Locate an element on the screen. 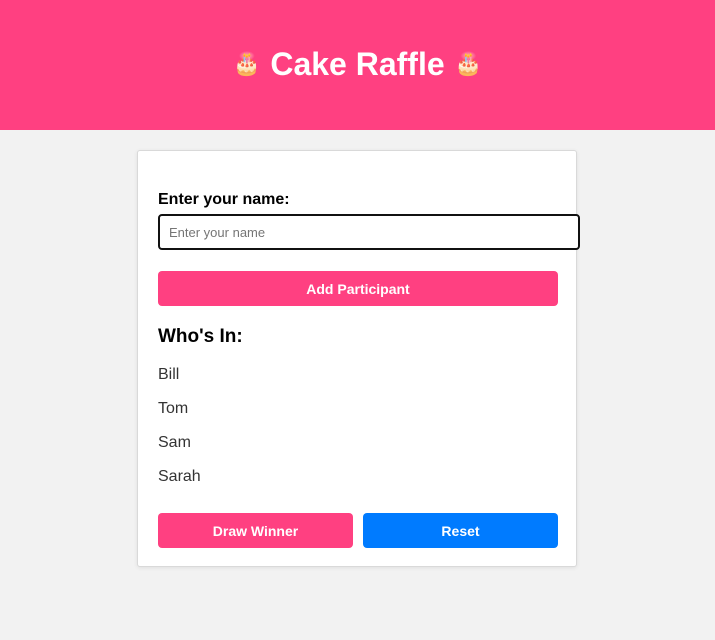  draw-winner-button: Draw Winner is located at coordinates (255, 530).